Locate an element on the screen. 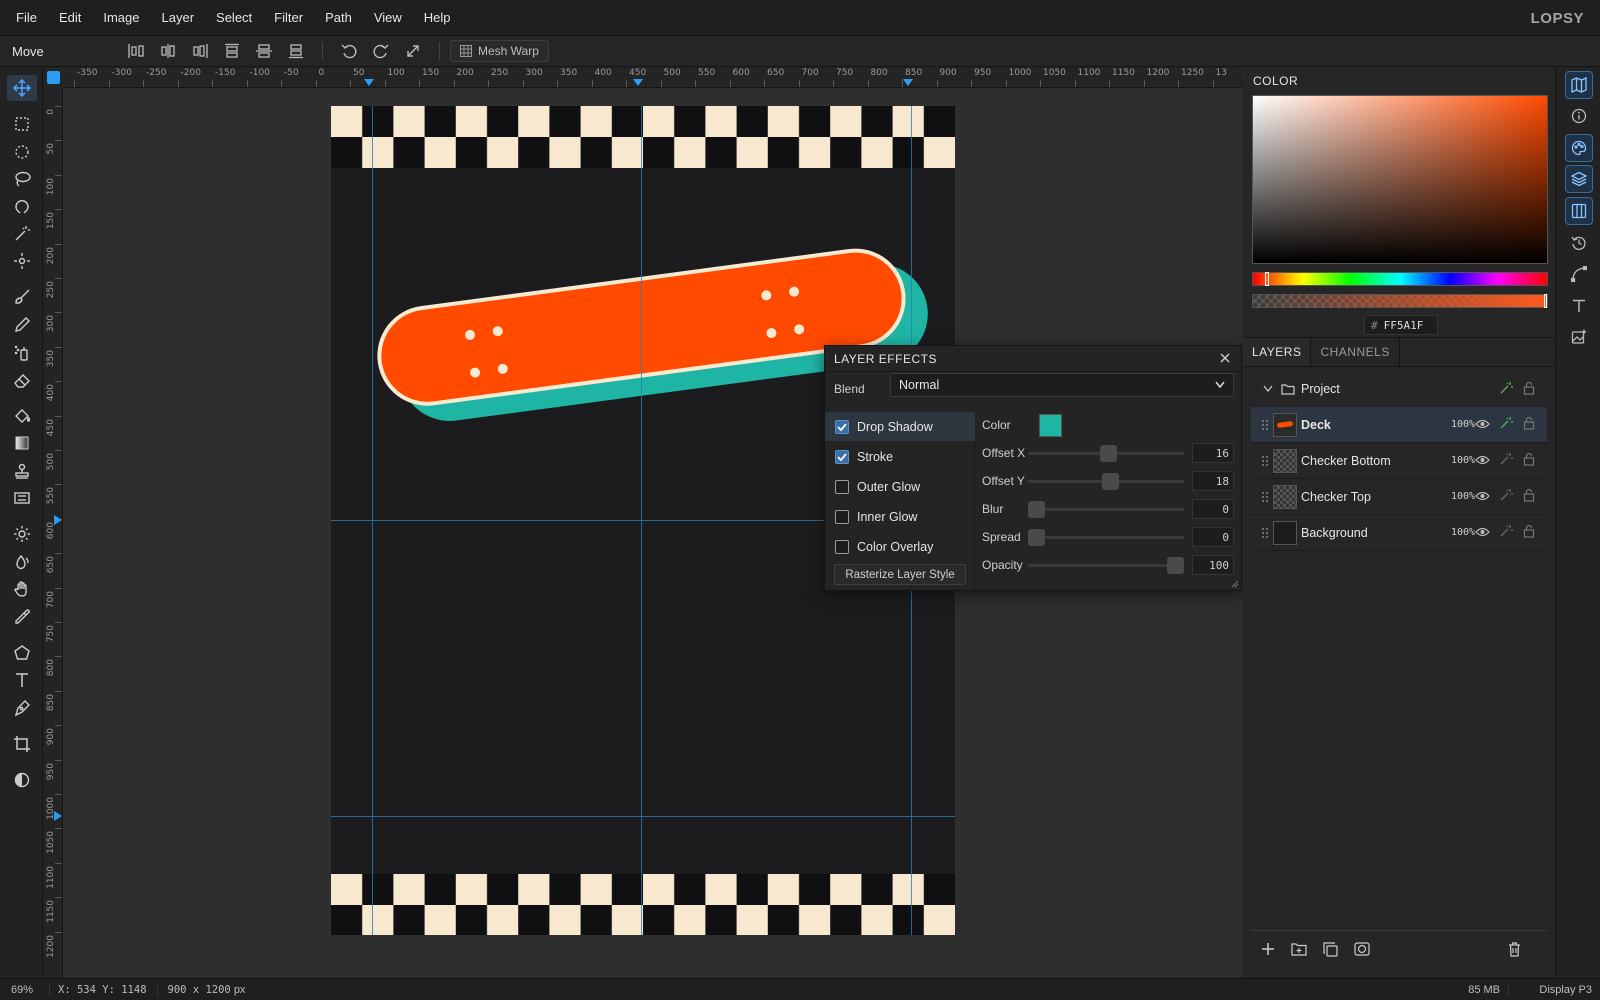 The width and height of the screenshot is (1600, 1000). trash-icon is located at coordinates (1514, 951).